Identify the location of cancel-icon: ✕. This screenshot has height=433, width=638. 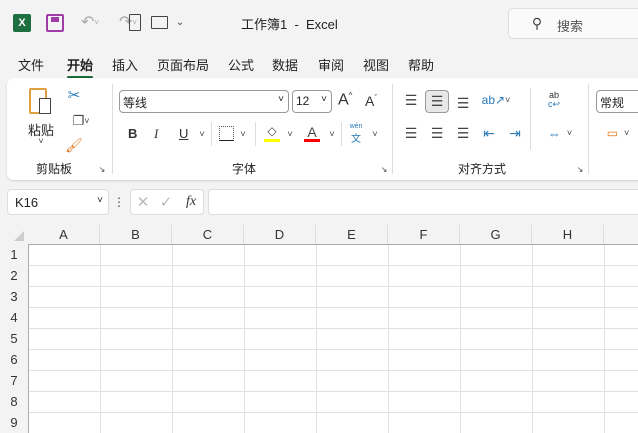
(143, 202).